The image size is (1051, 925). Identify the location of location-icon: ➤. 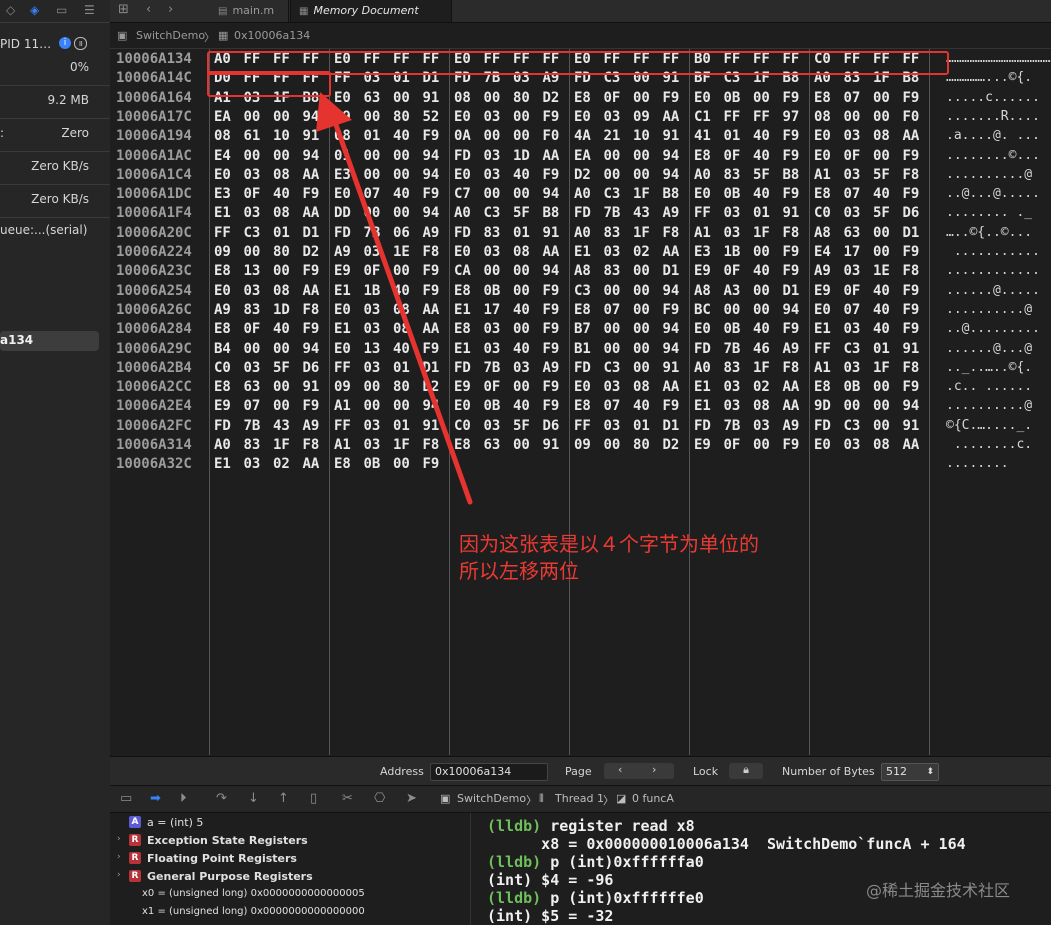
(411, 798).